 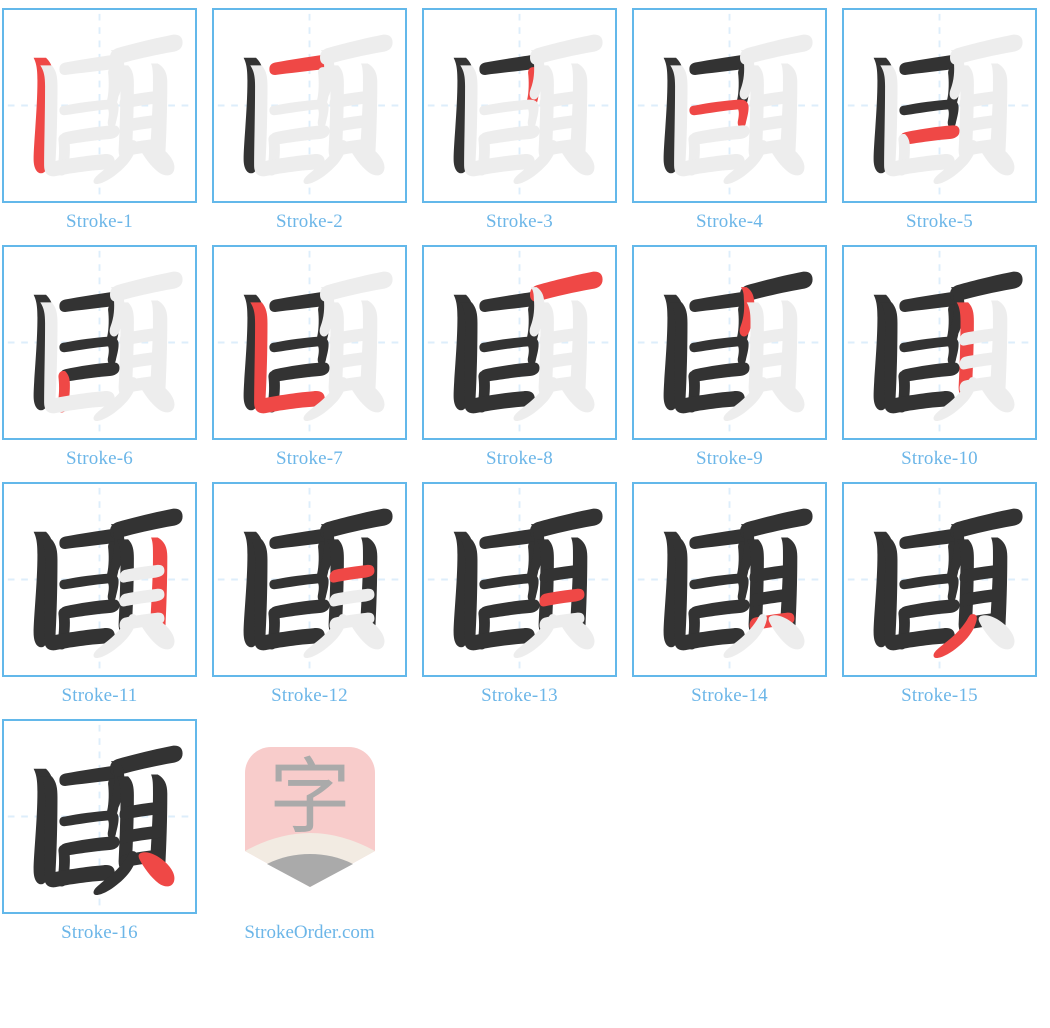 What do you see at coordinates (519, 458) in the screenshot?
I see `stroke-caption-8: Stroke-8` at bounding box center [519, 458].